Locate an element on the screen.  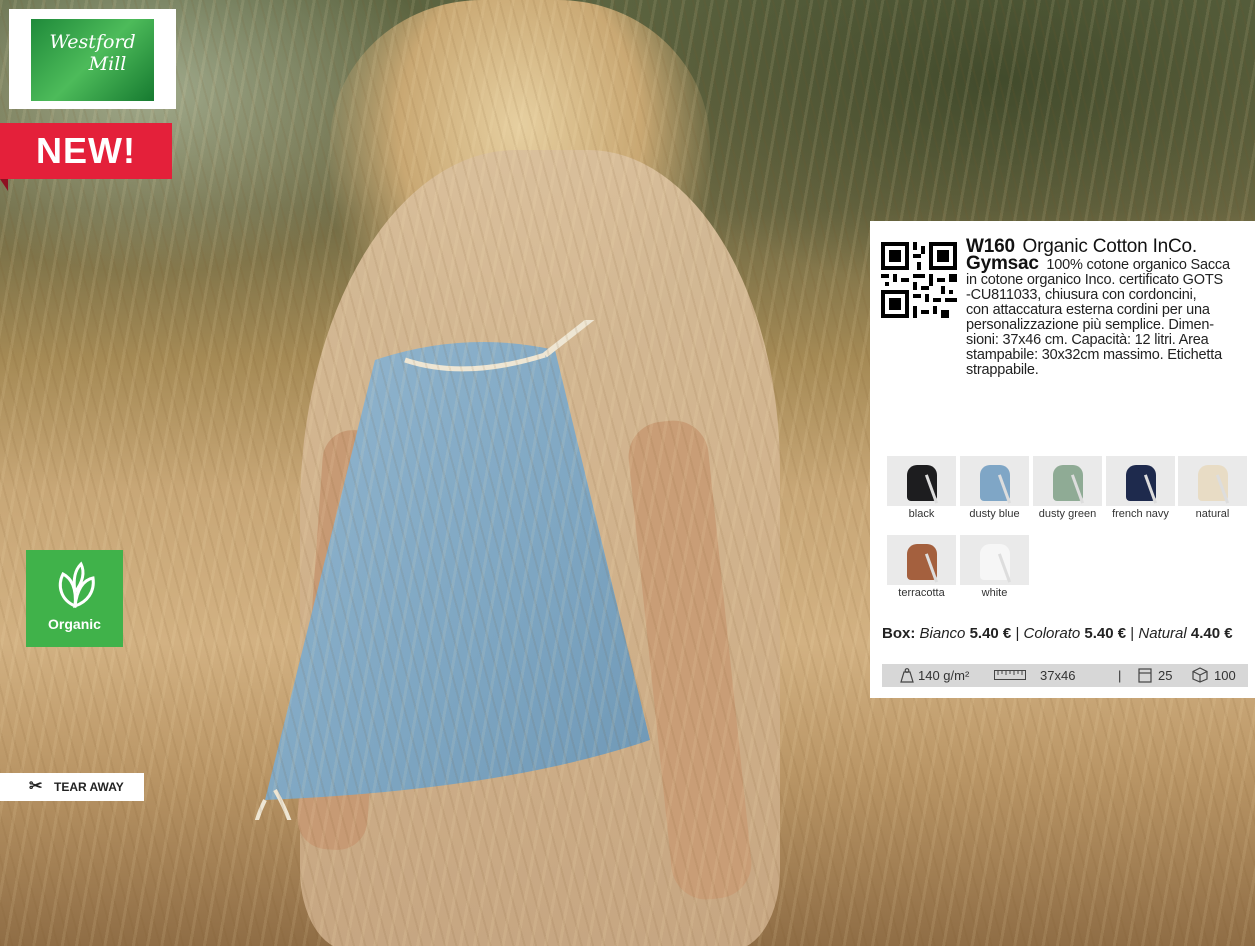
organic-badge: Organic is located at coordinates (74, 598).